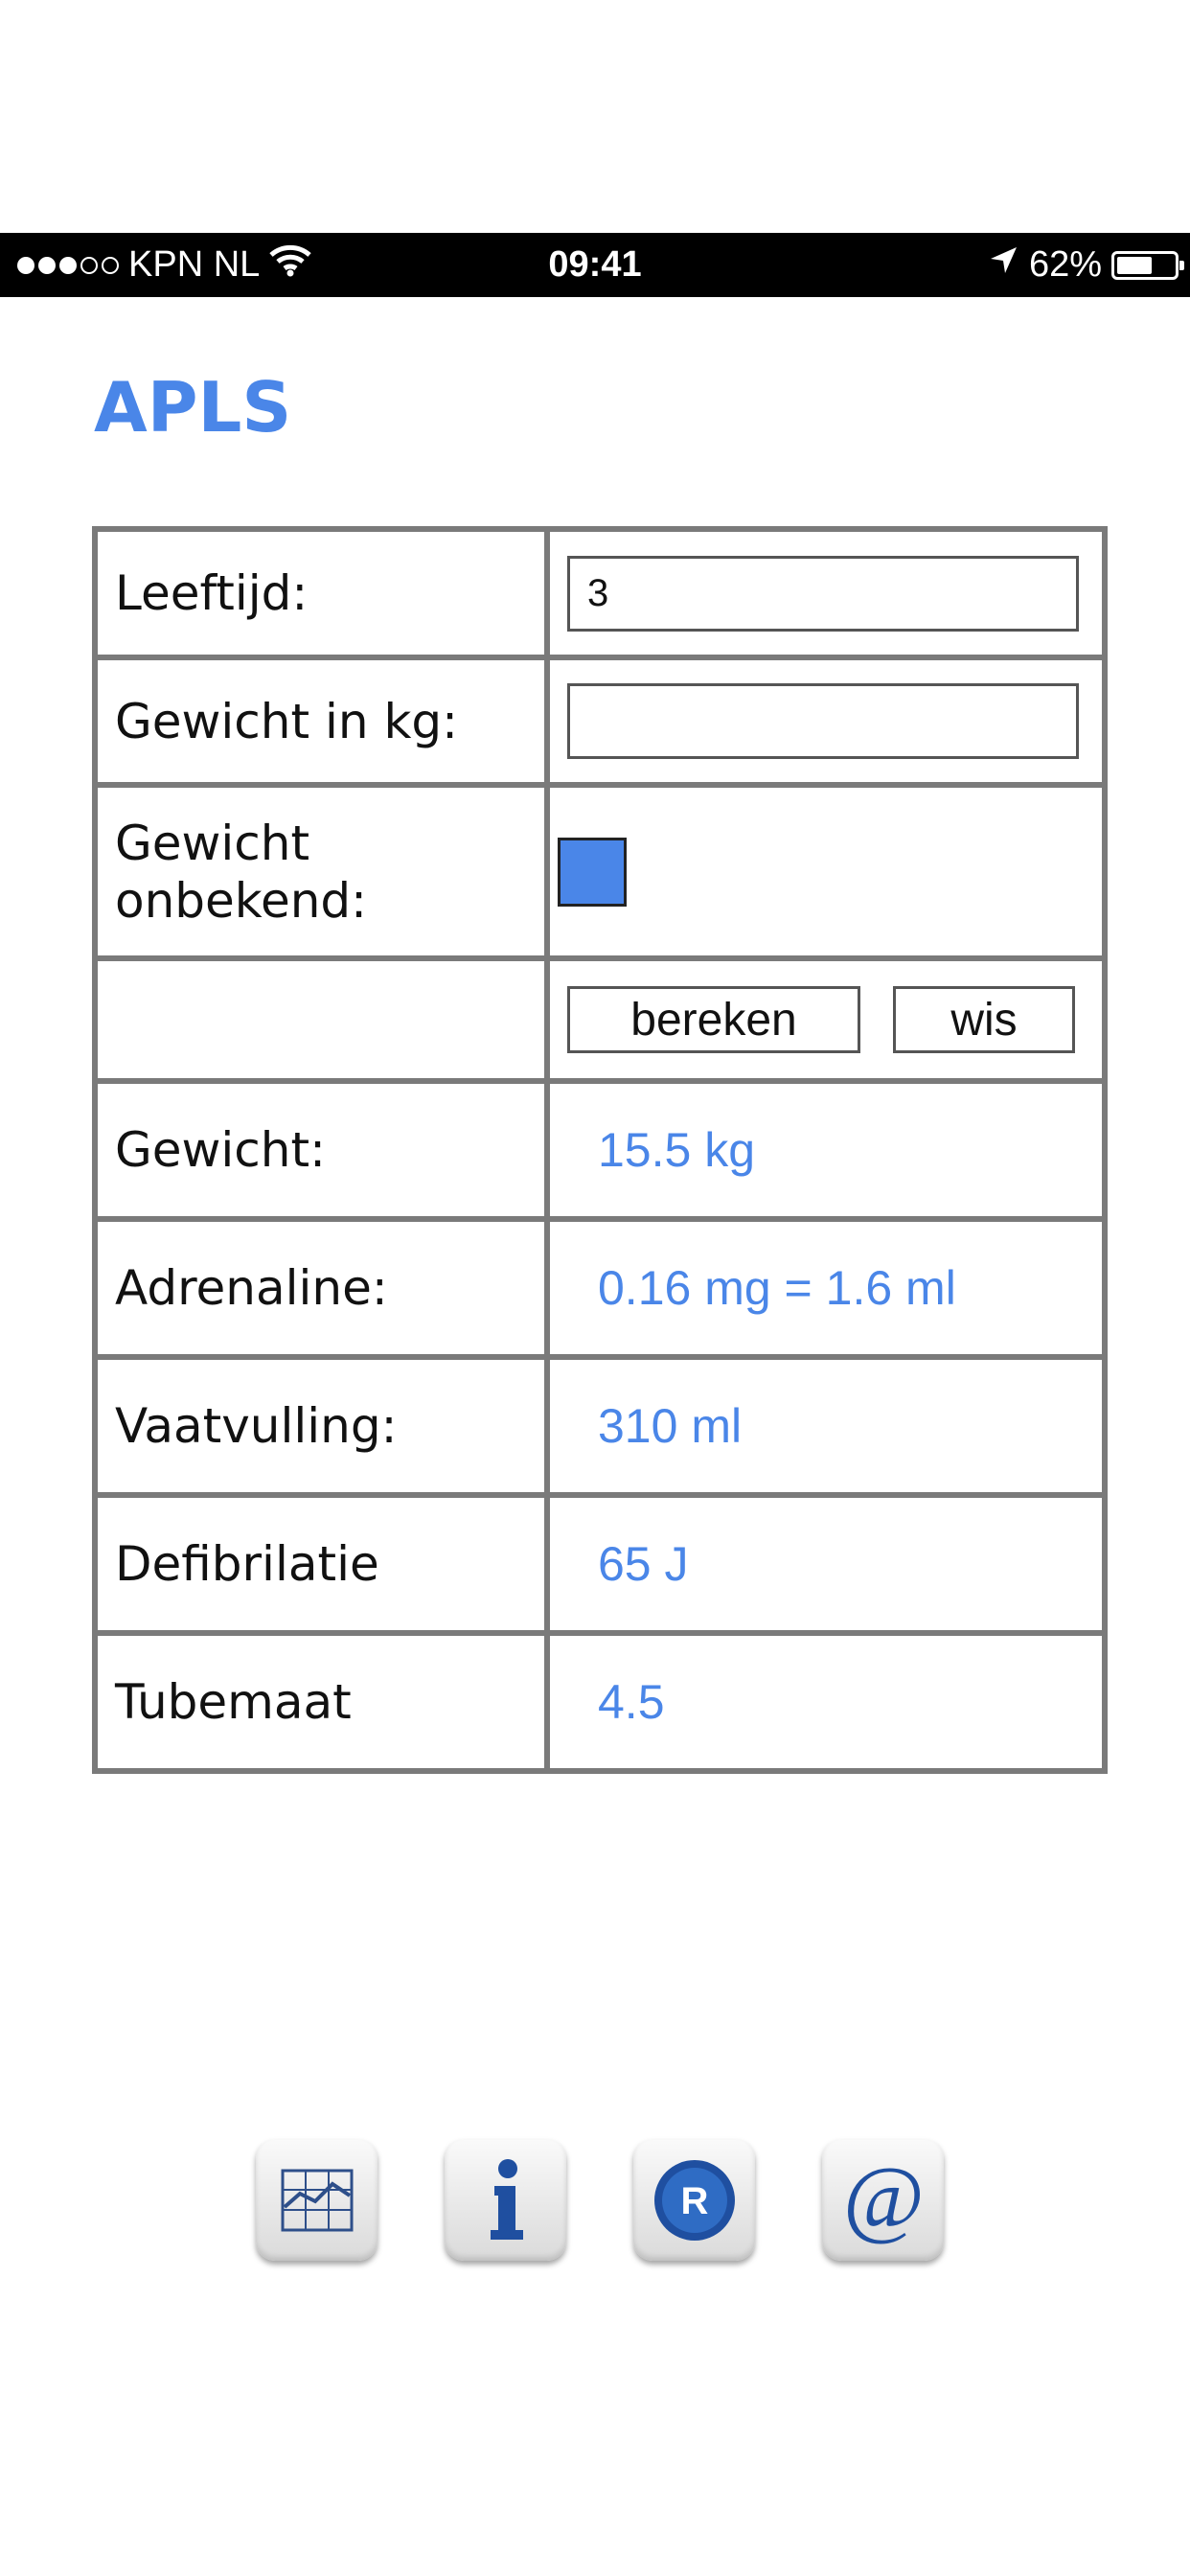 The width and height of the screenshot is (1190, 2576). What do you see at coordinates (1003, 265) in the screenshot?
I see `location-arrow-icon` at bounding box center [1003, 265].